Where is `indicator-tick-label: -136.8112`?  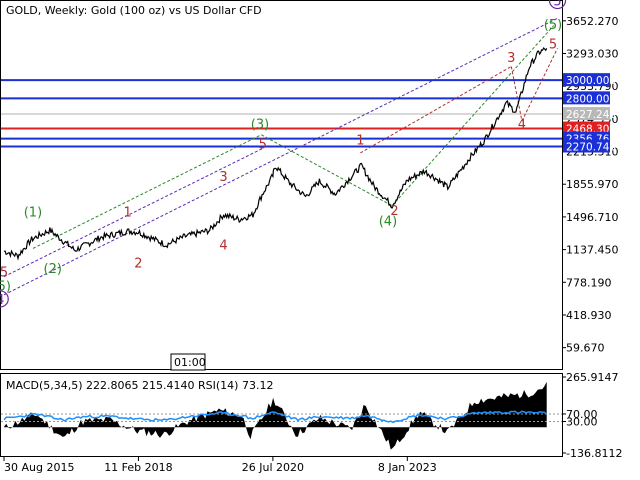
indicator-tick-label: -136.8112 is located at coordinates (594, 453).